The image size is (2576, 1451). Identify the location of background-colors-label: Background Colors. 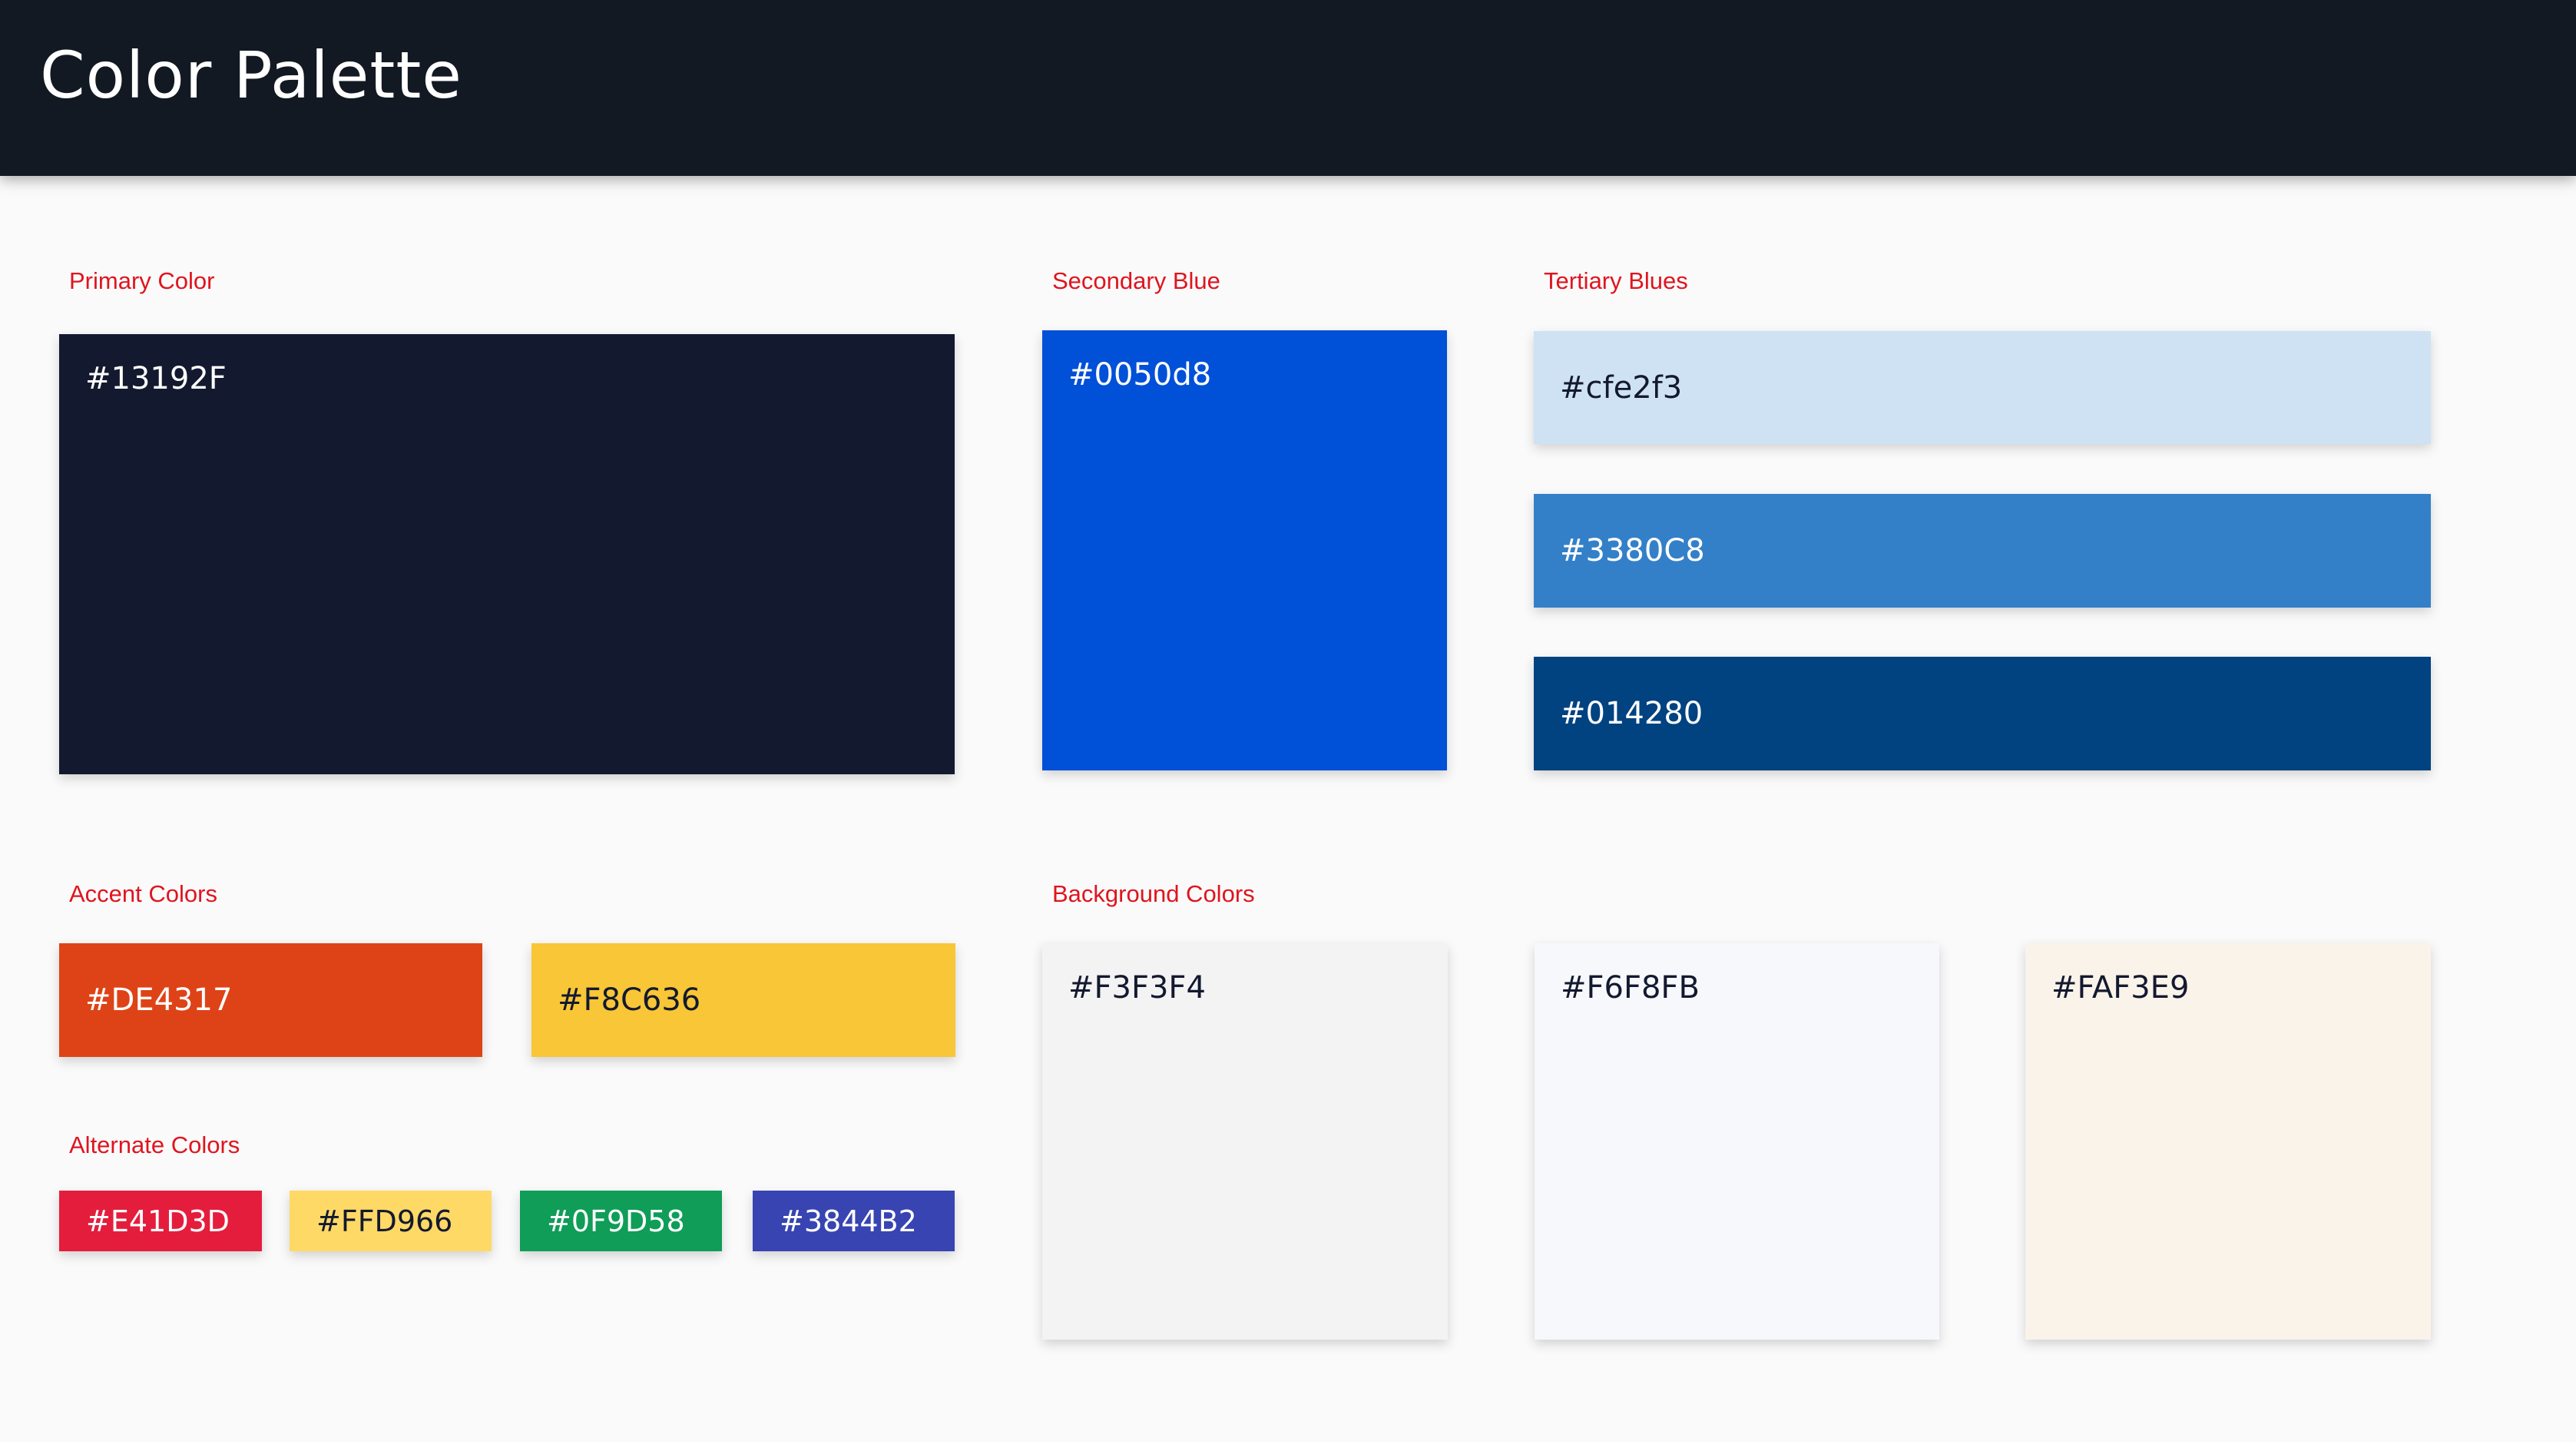
(1153, 893).